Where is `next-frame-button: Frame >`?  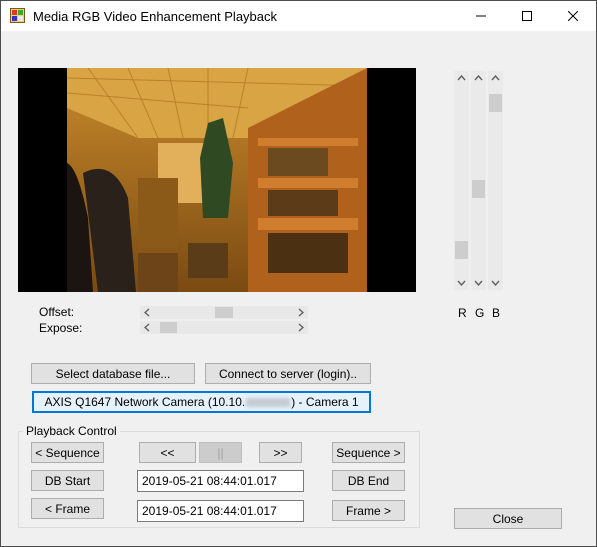 next-frame-button: Frame > is located at coordinates (368, 510).